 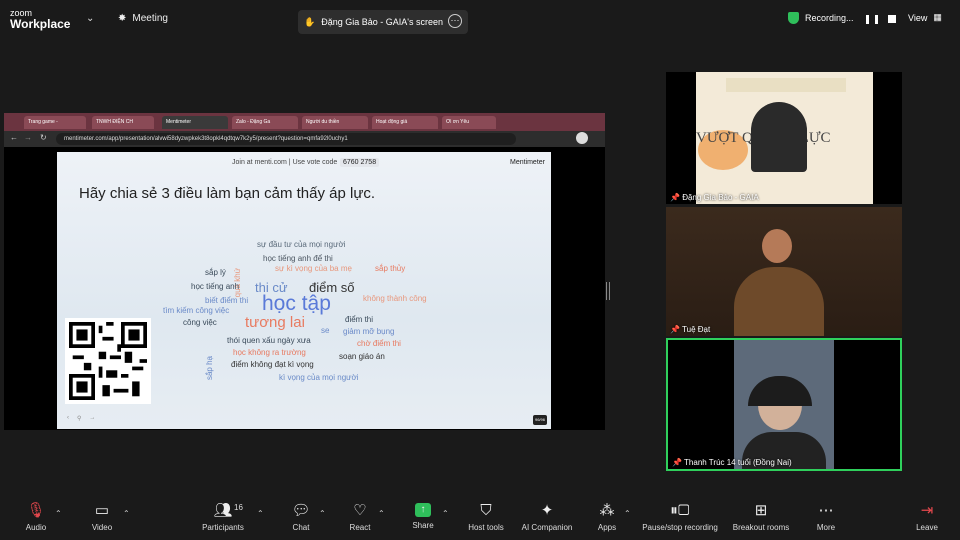 What do you see at coordinates (369, 331) in the screenshot?
I see `word-cloud-item: giảm mỡ bụng` at bounding box center [369, 331].